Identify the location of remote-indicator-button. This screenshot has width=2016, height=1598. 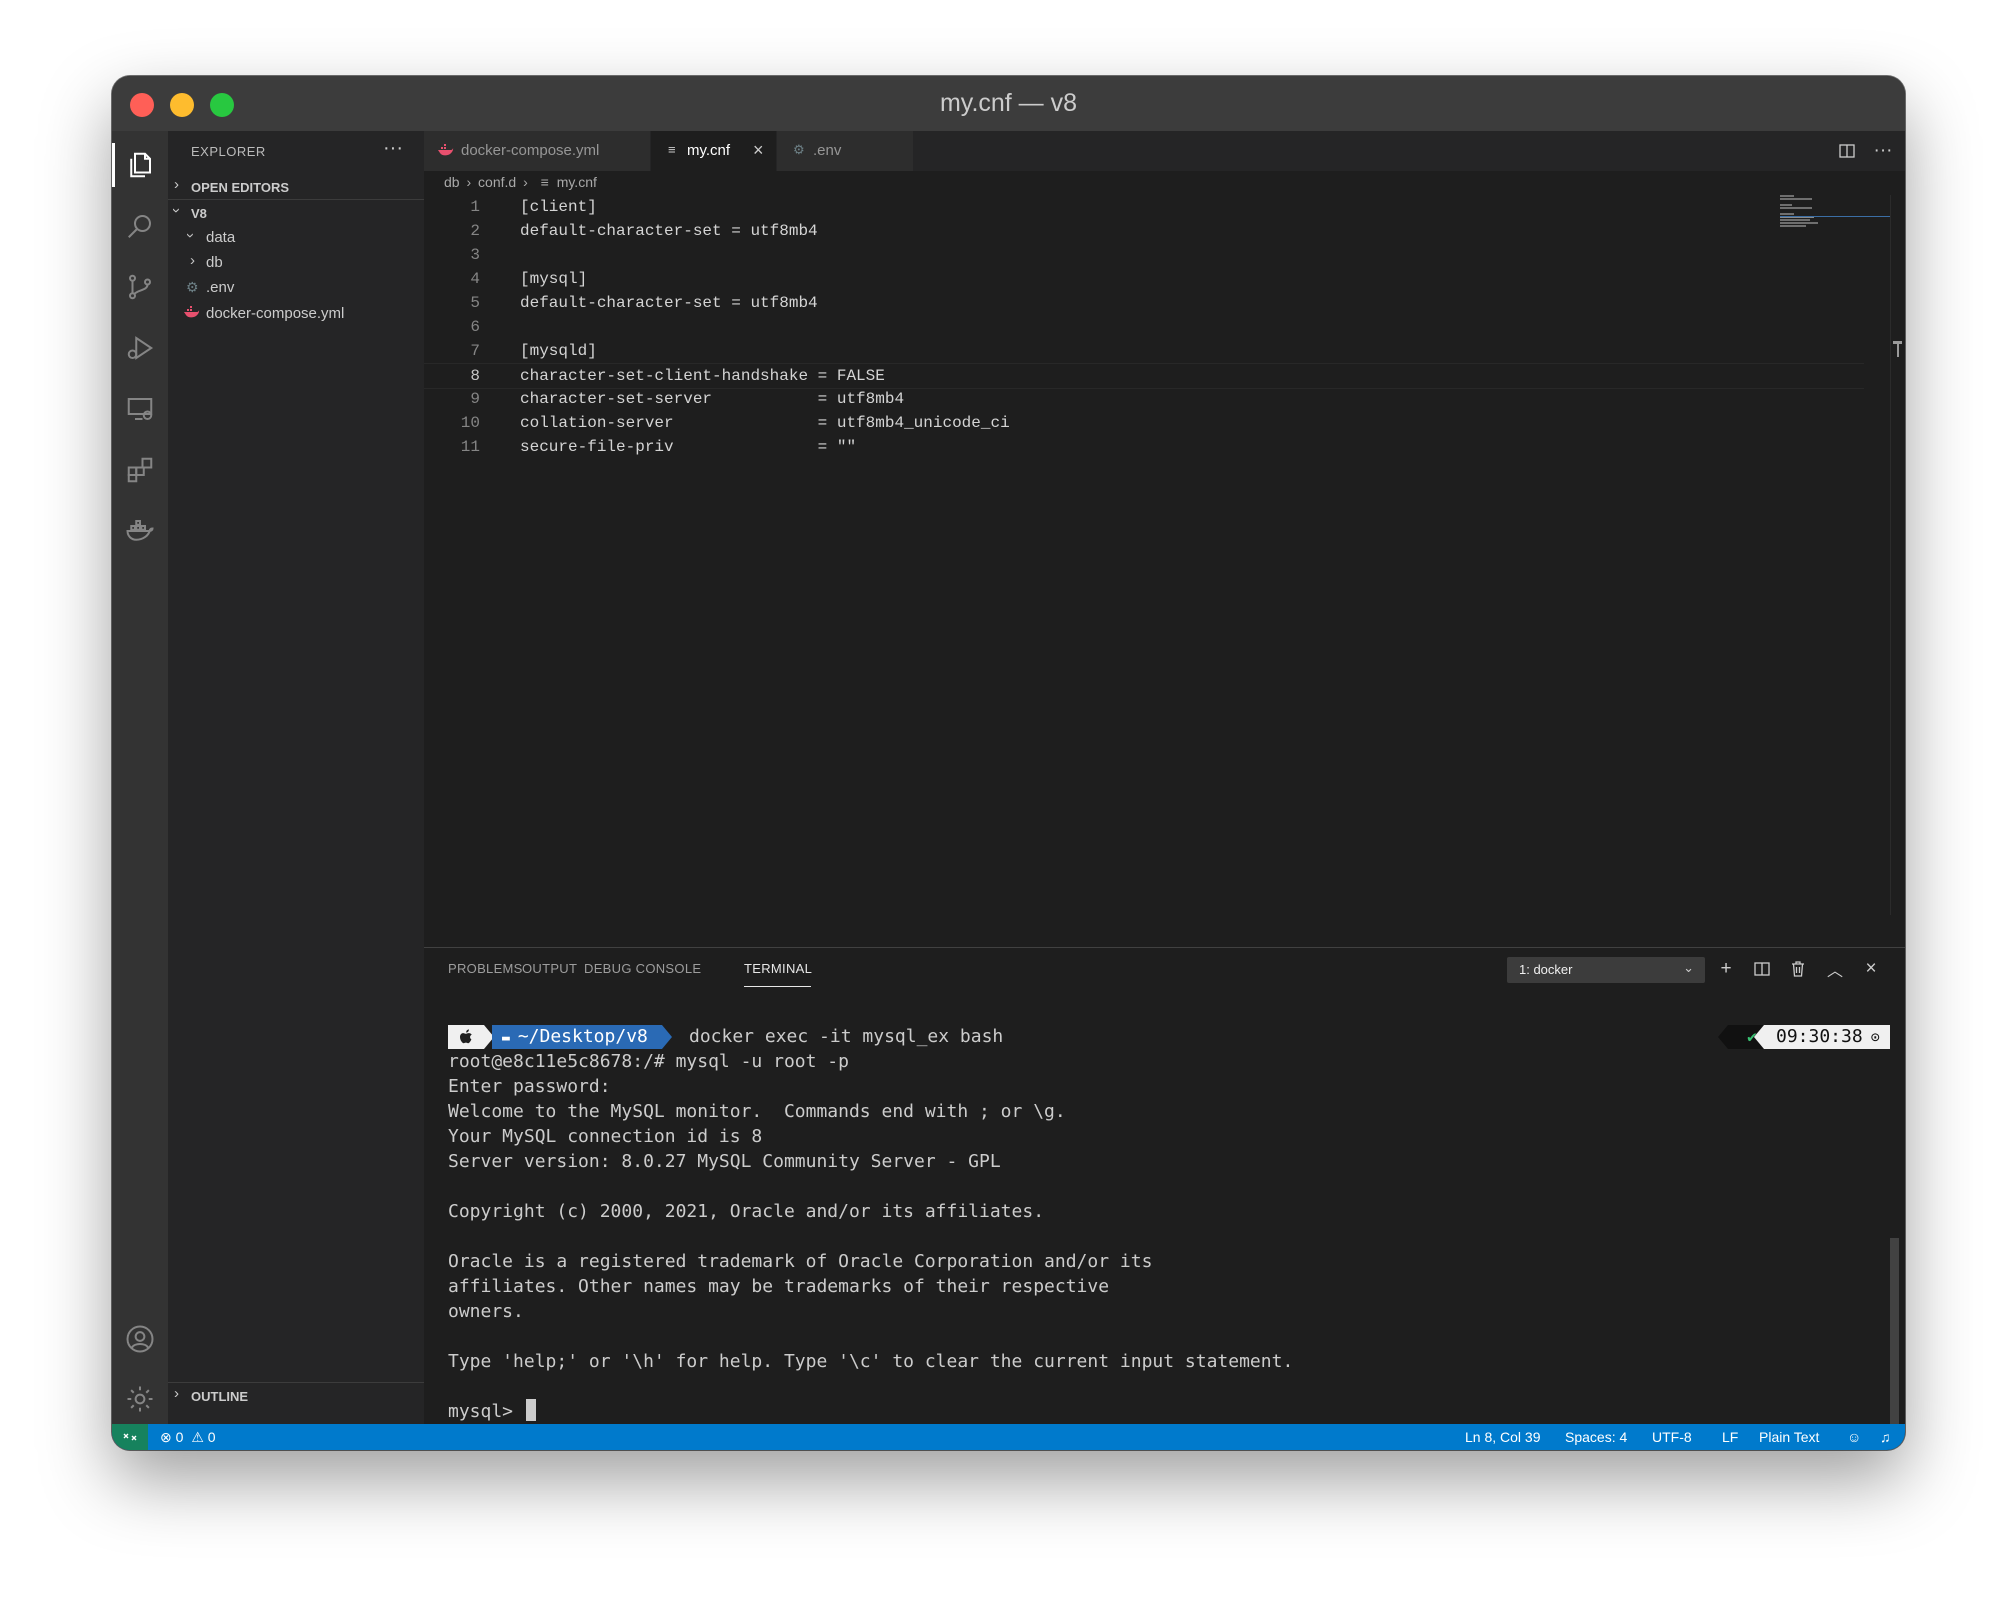
(130, 1437).